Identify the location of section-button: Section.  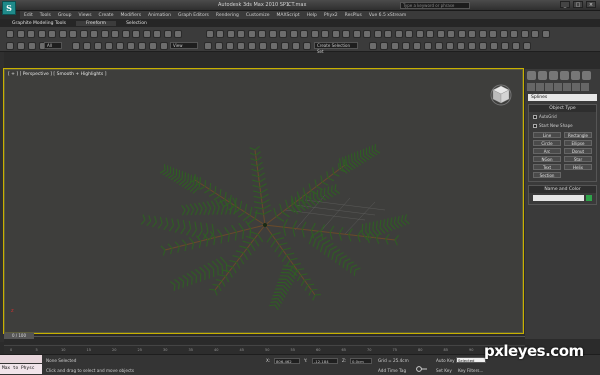
(547, 175).